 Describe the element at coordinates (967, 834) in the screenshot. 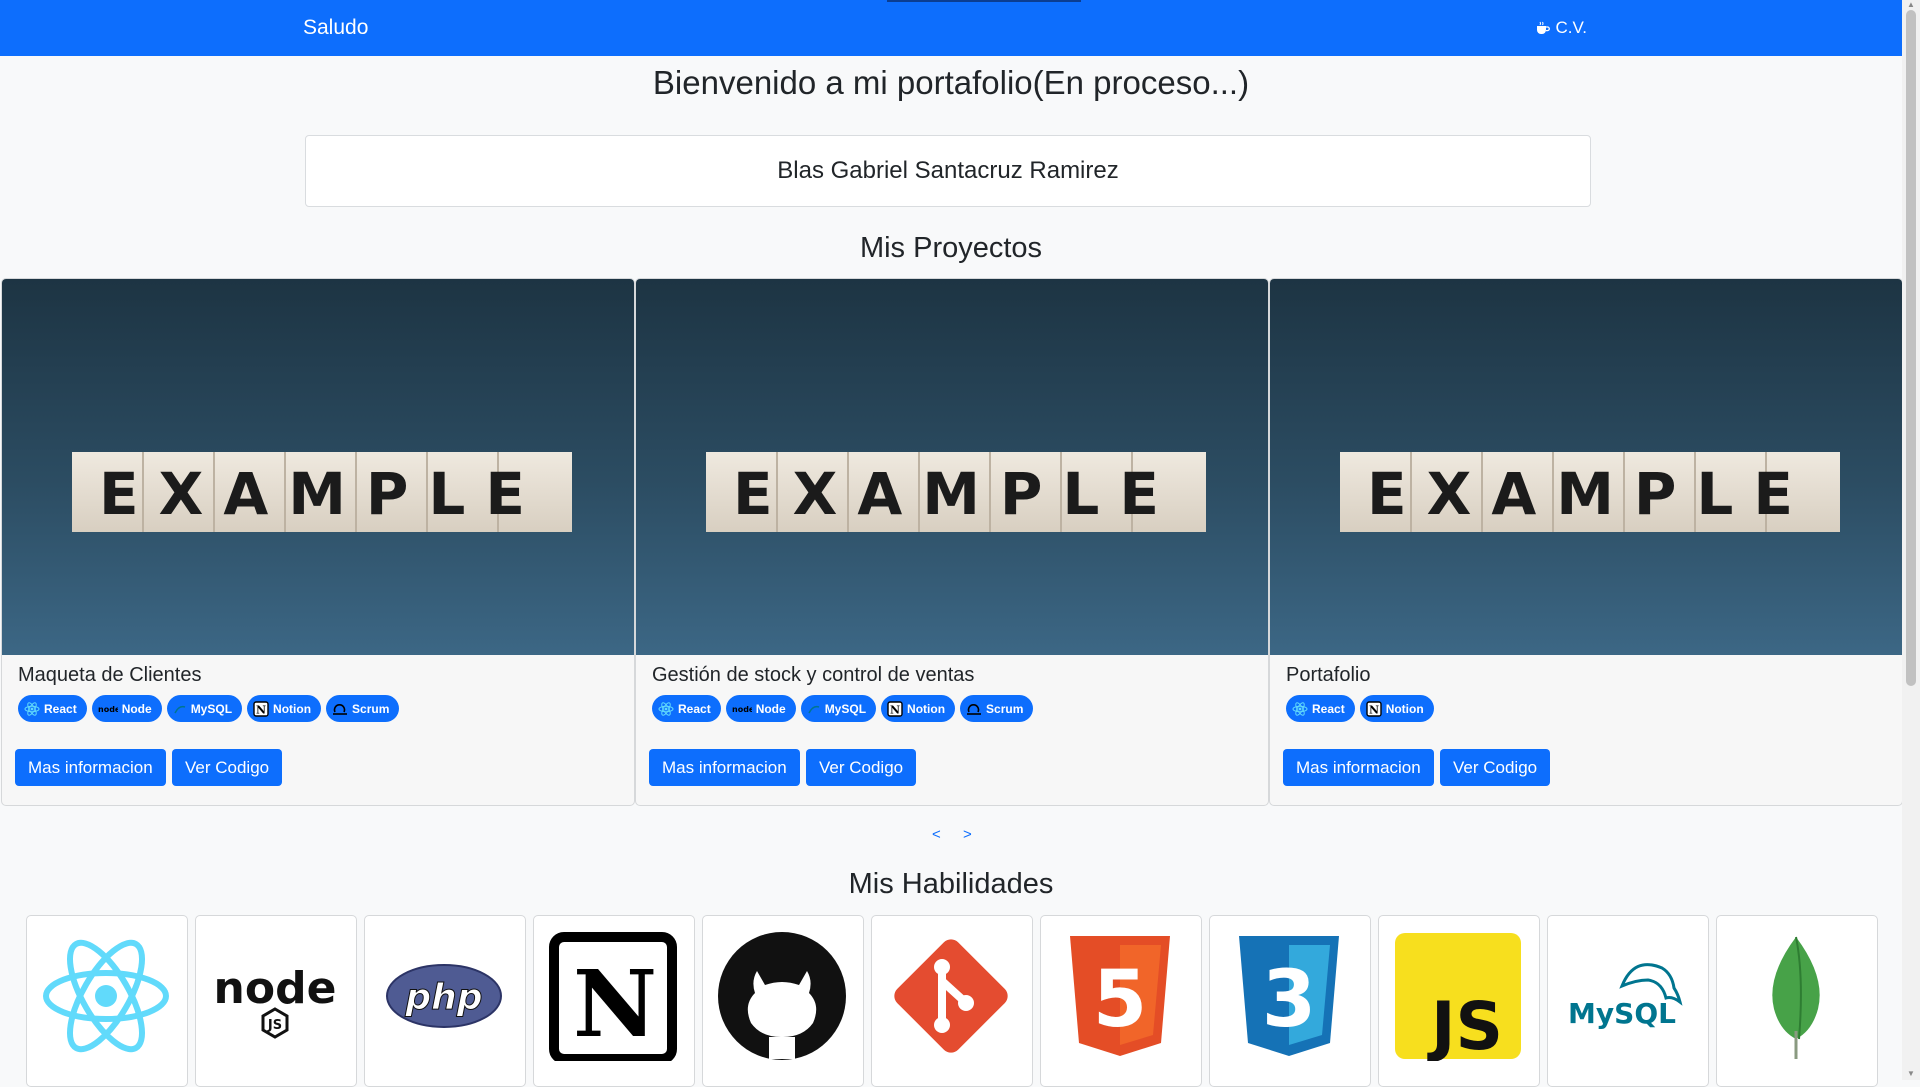

I see `carousel-next-button: >` at that location.